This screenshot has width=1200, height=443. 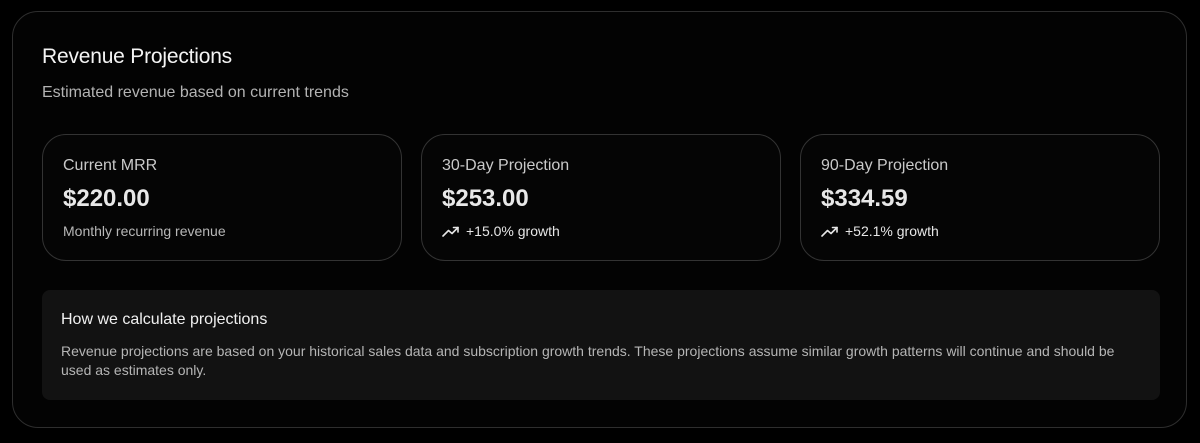 What do you see at coordinates (137, 56) in the screenshot?
I see `panel-title: Revenue Projections` at bounding box center [137, 56].